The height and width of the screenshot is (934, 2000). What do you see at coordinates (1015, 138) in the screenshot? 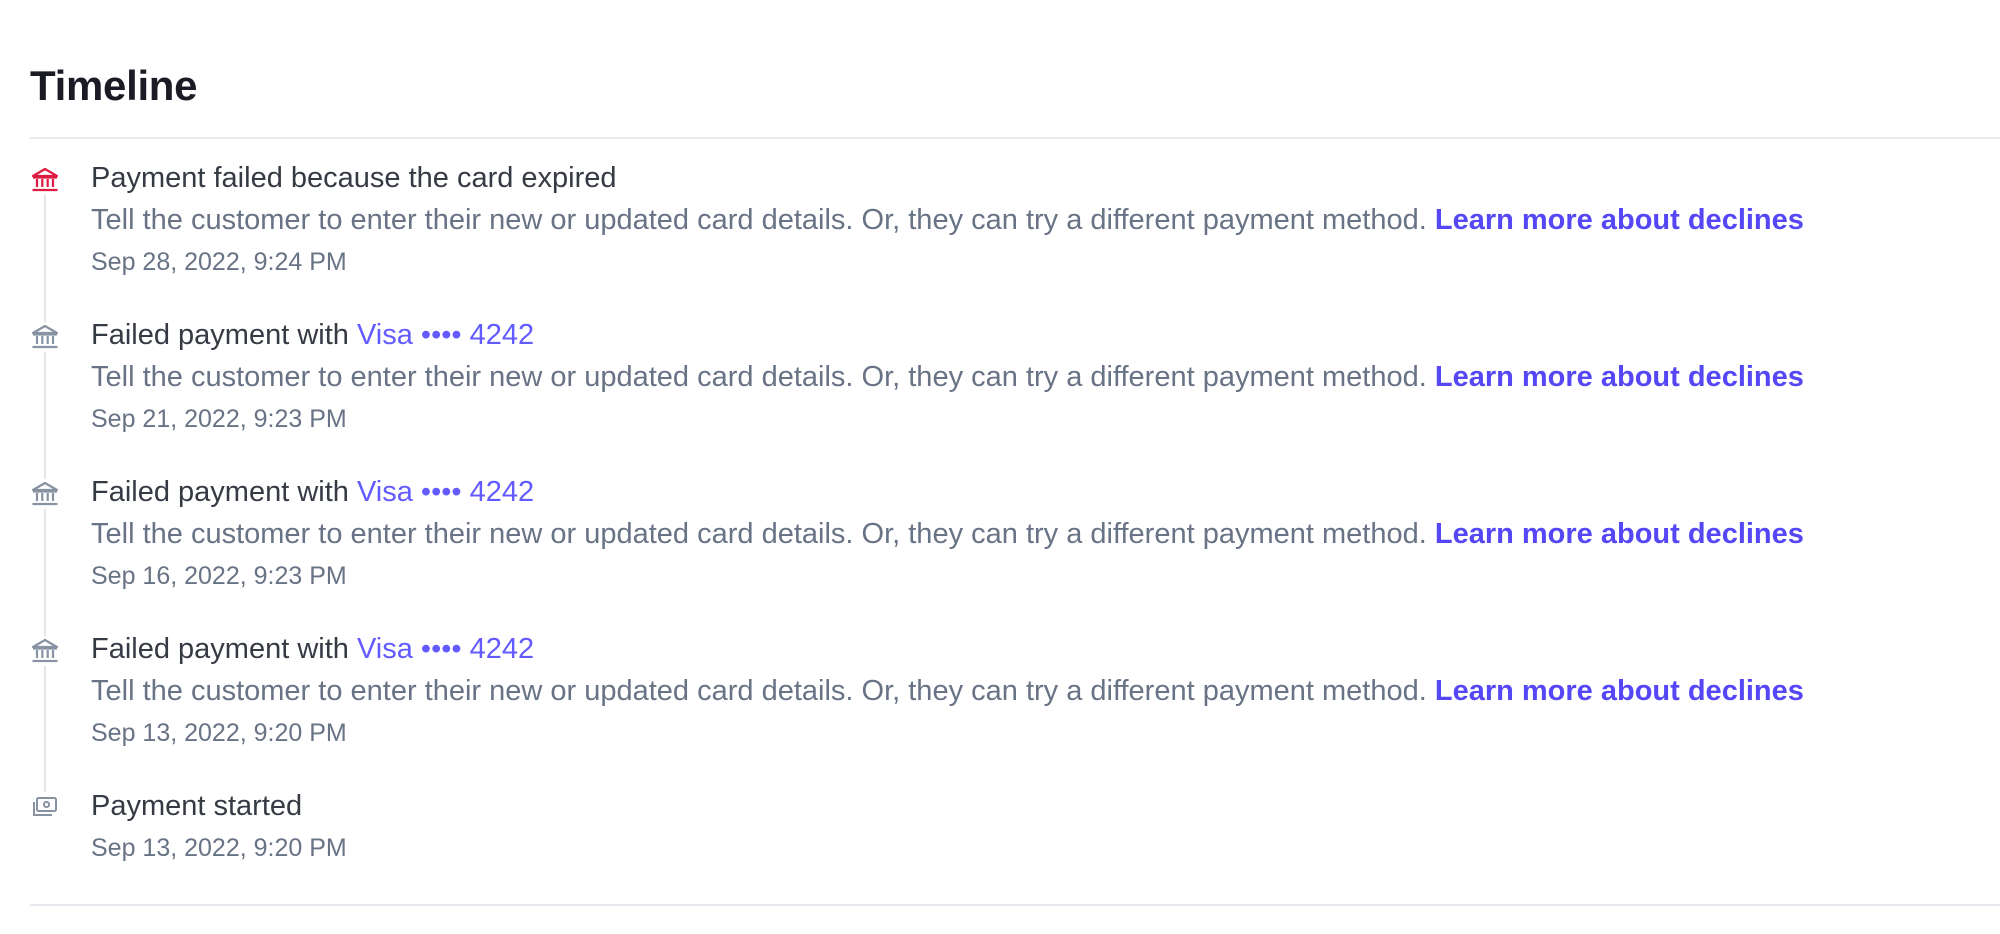
I see `top-divider` at bounding box center [1015, 138].